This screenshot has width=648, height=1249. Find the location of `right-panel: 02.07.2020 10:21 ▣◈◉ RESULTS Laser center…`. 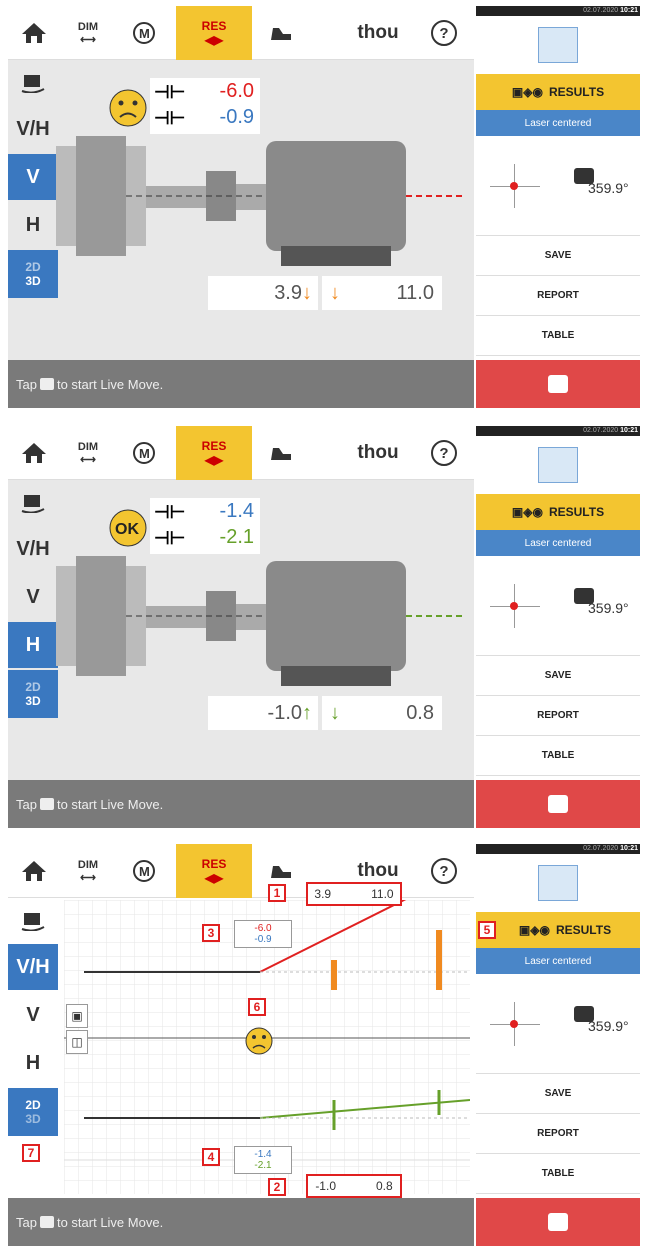

right-panel: 02.07.2020 10:21 ▣◈◉ RESULTS Laser center… is located at coordinates (558, 627).